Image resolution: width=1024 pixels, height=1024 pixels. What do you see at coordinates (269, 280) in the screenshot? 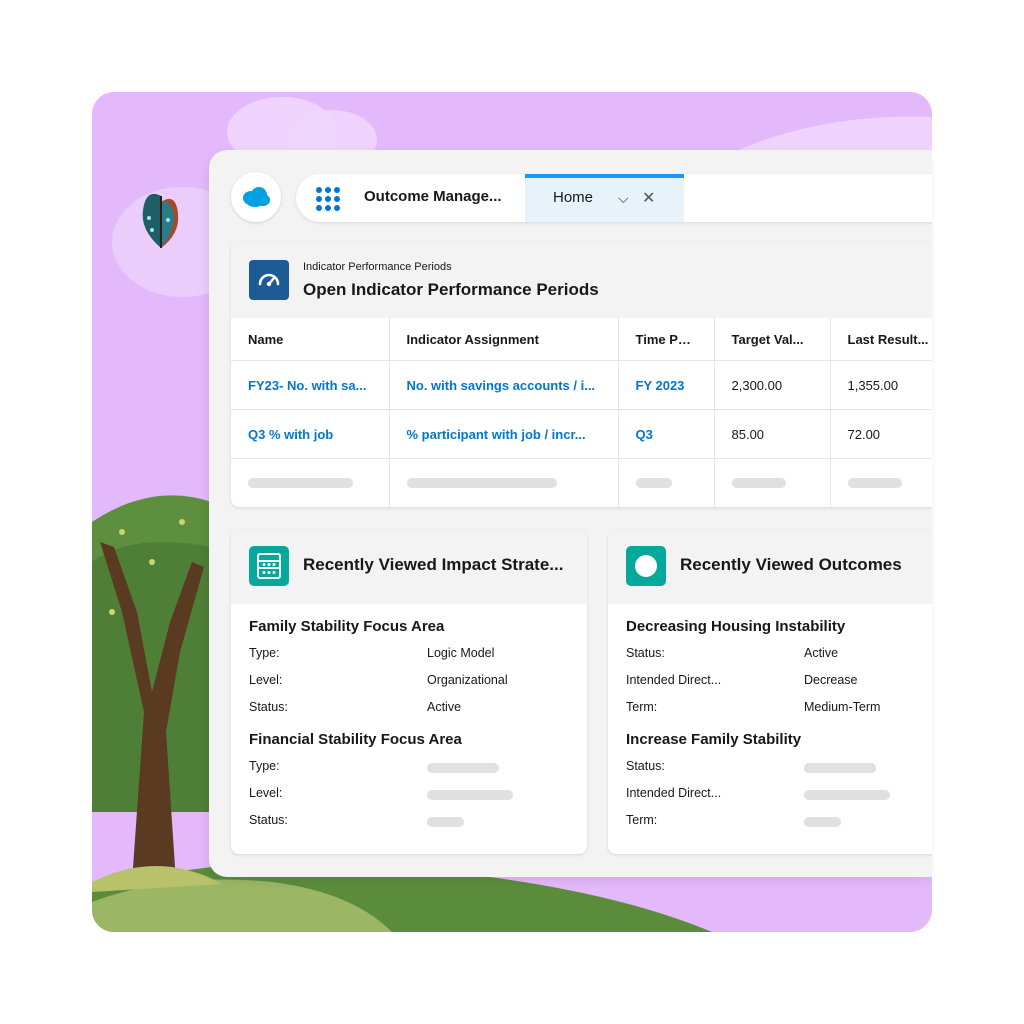
I see `speedometer-icon` at bounding box center [269, 280].